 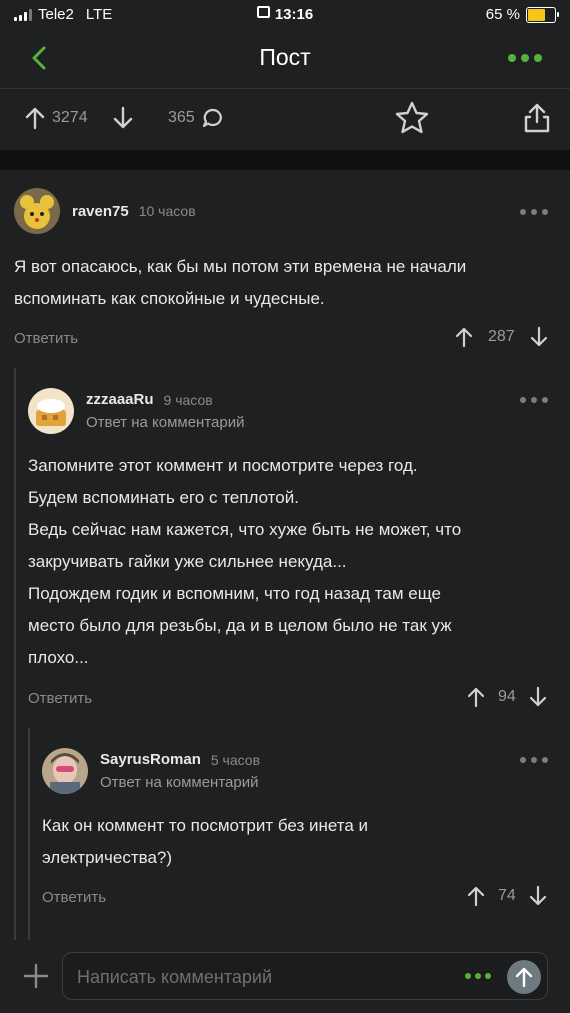 What do you see at coordinates (100, 211) in the screenshot?
I see `username: raven75` at bounding box center [100, 211].